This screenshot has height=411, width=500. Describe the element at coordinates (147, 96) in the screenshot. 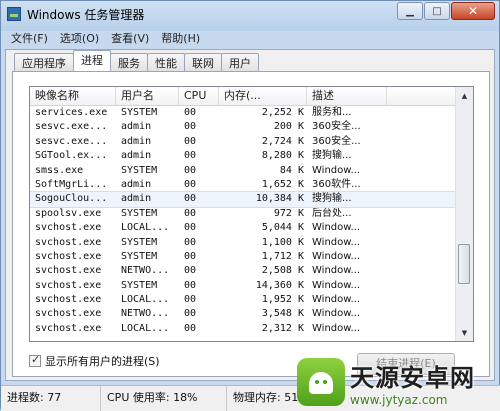

I see `column-user-name: 用户名` at that location.